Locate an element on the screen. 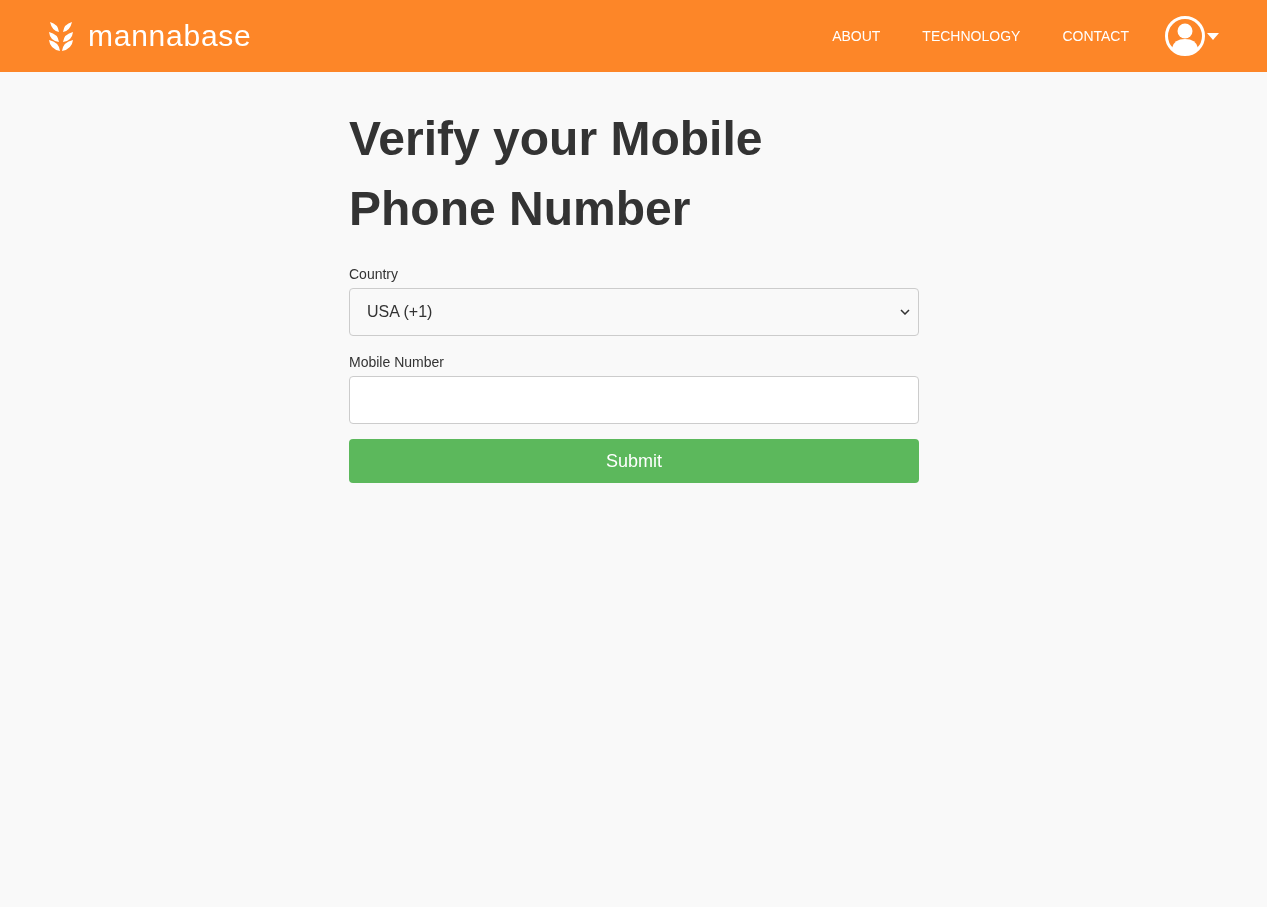 The height and width of the screenshot is (907, 1267). chevron-down-icon is located at coordinates (905, 312).